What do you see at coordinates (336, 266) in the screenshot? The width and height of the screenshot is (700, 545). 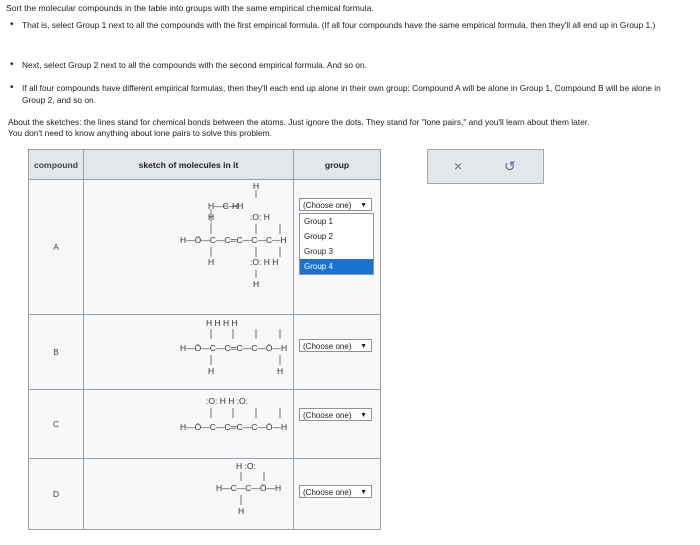 I see `dropdown-option-group-4: Group 4` at bounding box center [336, 266].